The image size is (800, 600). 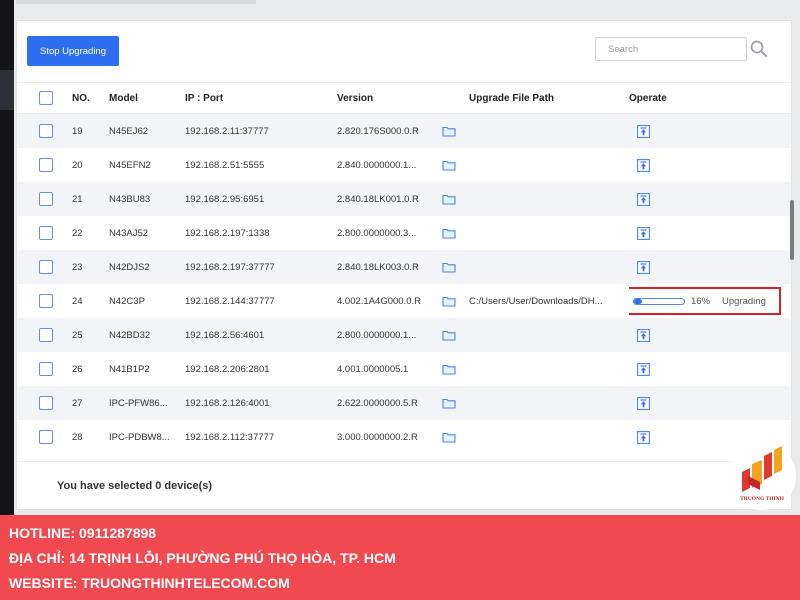 I want to click on search-input, so click(x=671, y=49).